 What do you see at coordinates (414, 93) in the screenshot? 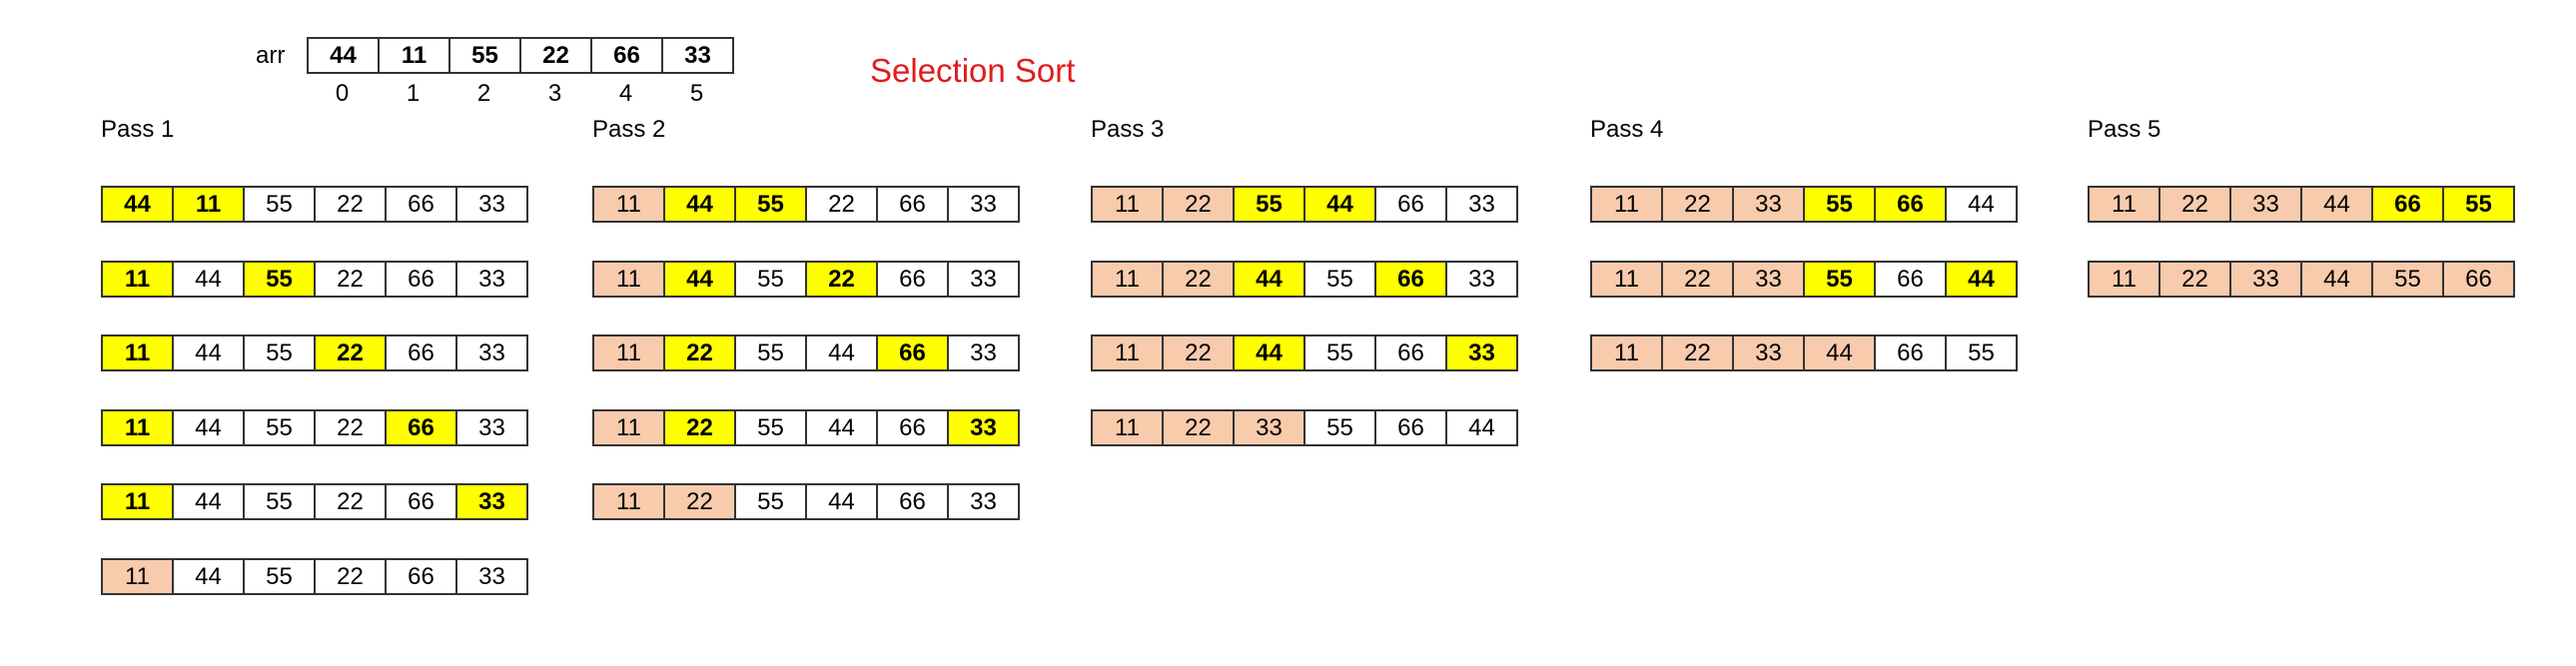
I see `array-index: 1` at bounding box center [414, 93].